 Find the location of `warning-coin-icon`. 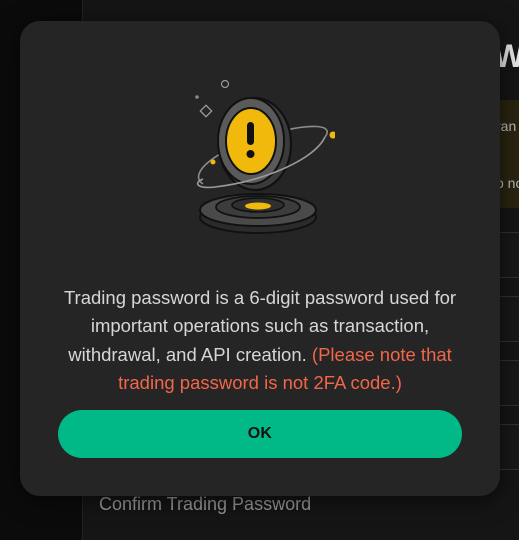

warning-coin-icon is located at coordinates (261, 161).